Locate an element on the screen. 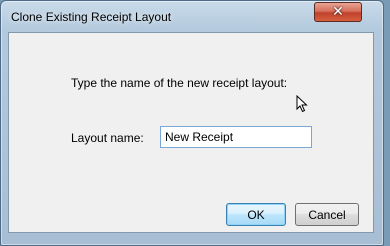 This screenshot has height=246, width=390. window-title: Clone Existing Receipt Layout is located at coordinates (91, 17).